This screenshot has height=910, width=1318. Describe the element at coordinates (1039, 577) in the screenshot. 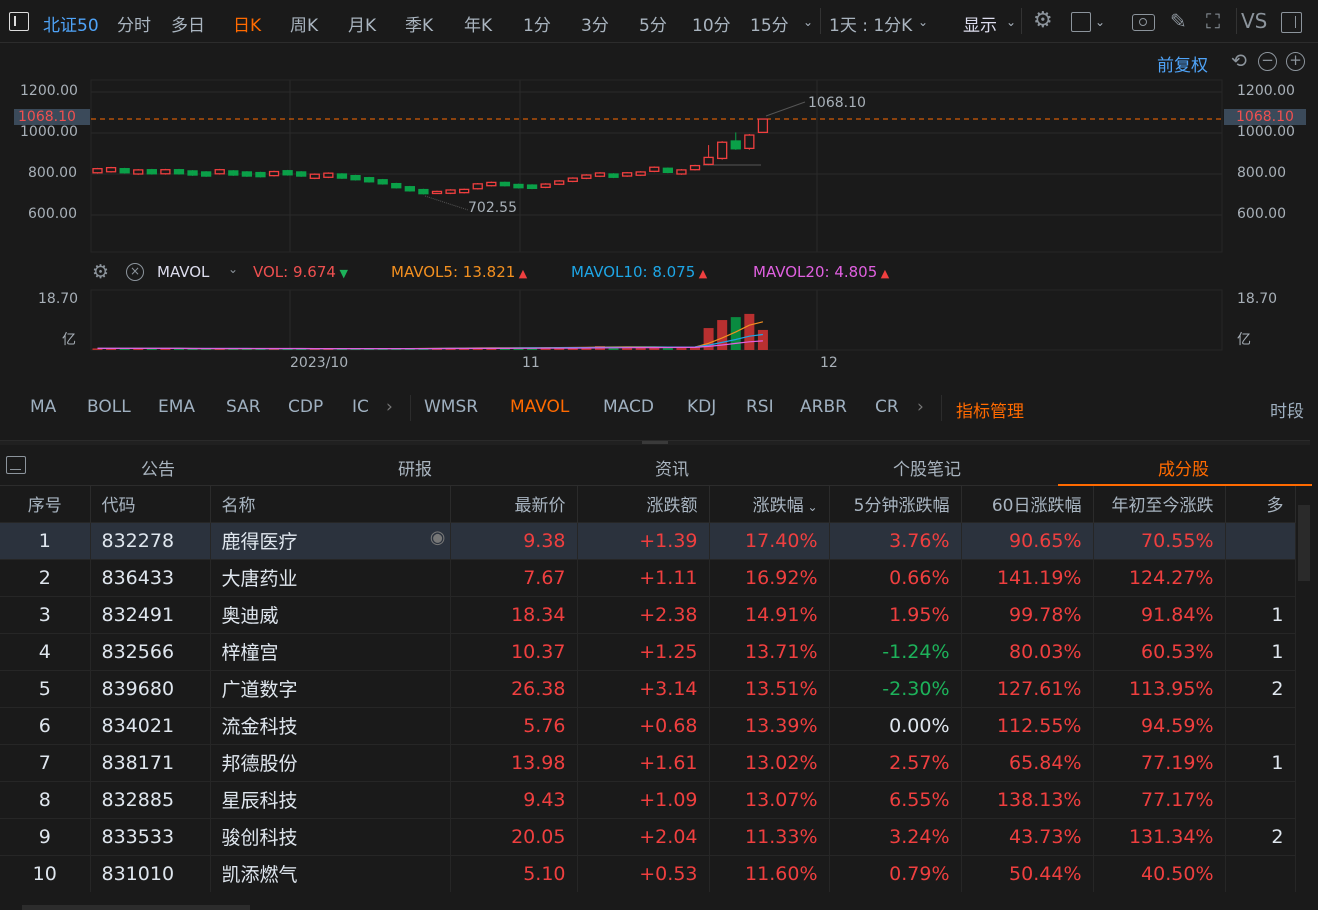

I see `cell-text: 141.19%` at that location.